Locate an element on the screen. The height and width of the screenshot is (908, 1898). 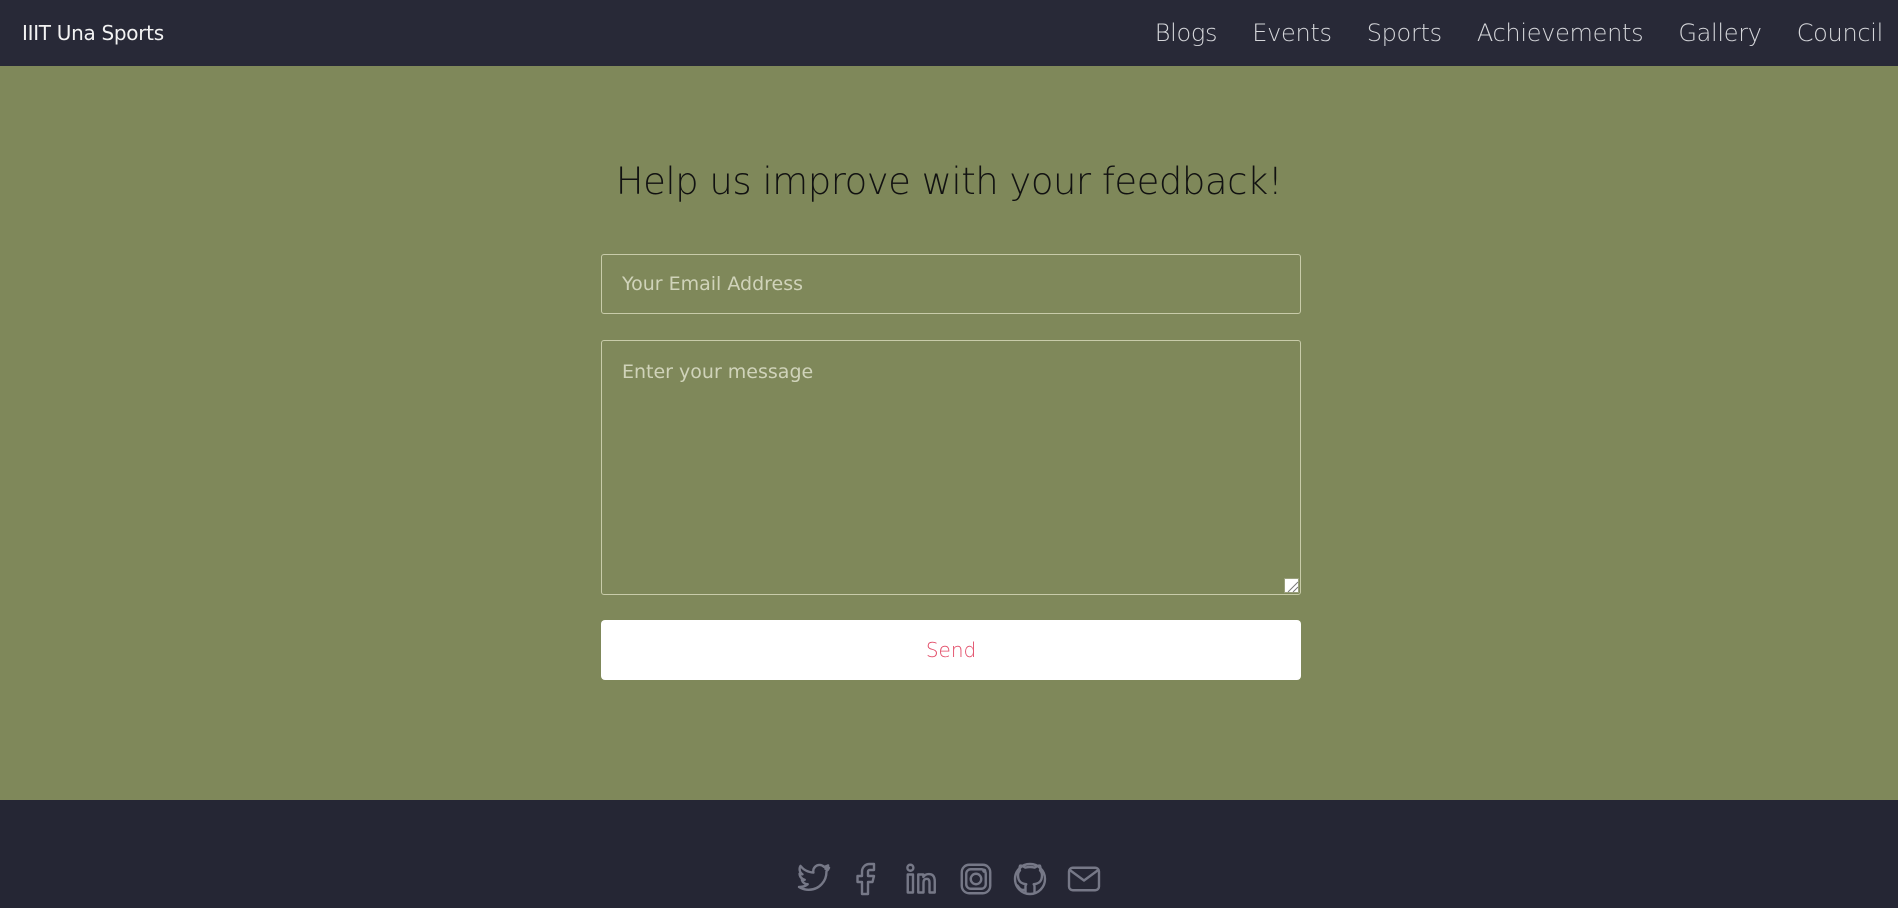
twitter-icon is located at coordinates (814, 879).